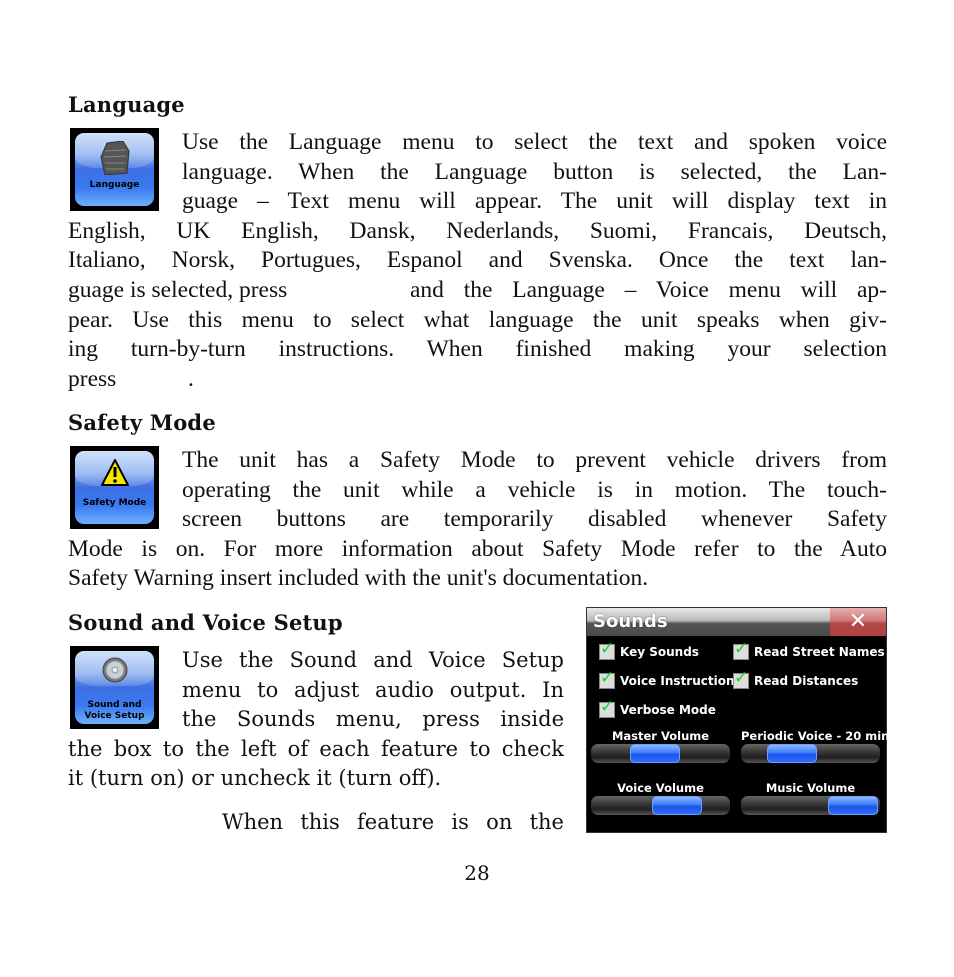  I want to click on rosetta-stone-icon, so click(115, 158).